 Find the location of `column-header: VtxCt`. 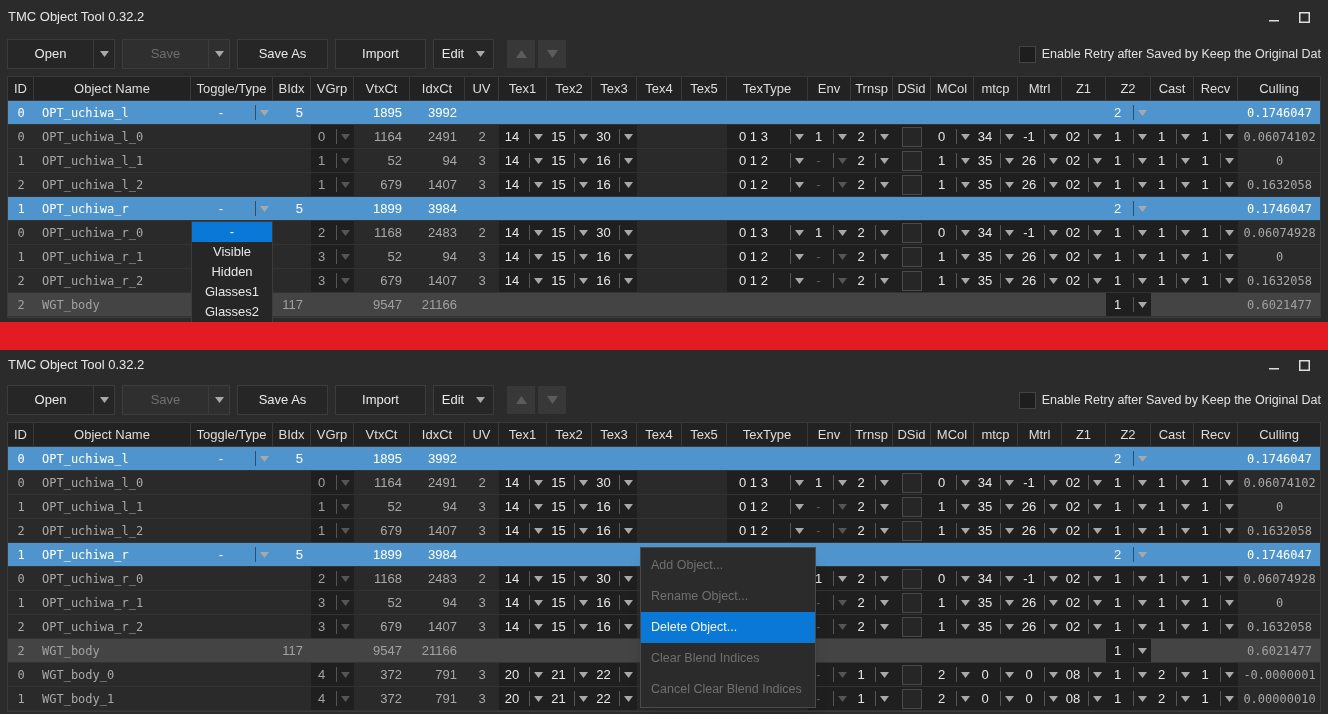

column-header: VtxCt is located at coordinates (382, 88).